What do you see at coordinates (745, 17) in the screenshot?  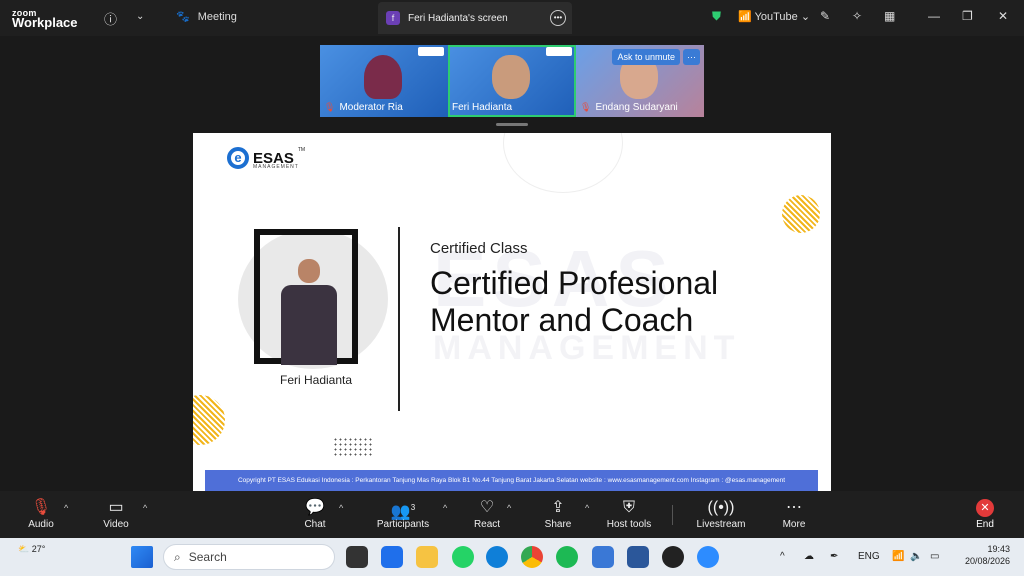 I see `broadcast-icon: 📶` at bounding box center [745, 17].